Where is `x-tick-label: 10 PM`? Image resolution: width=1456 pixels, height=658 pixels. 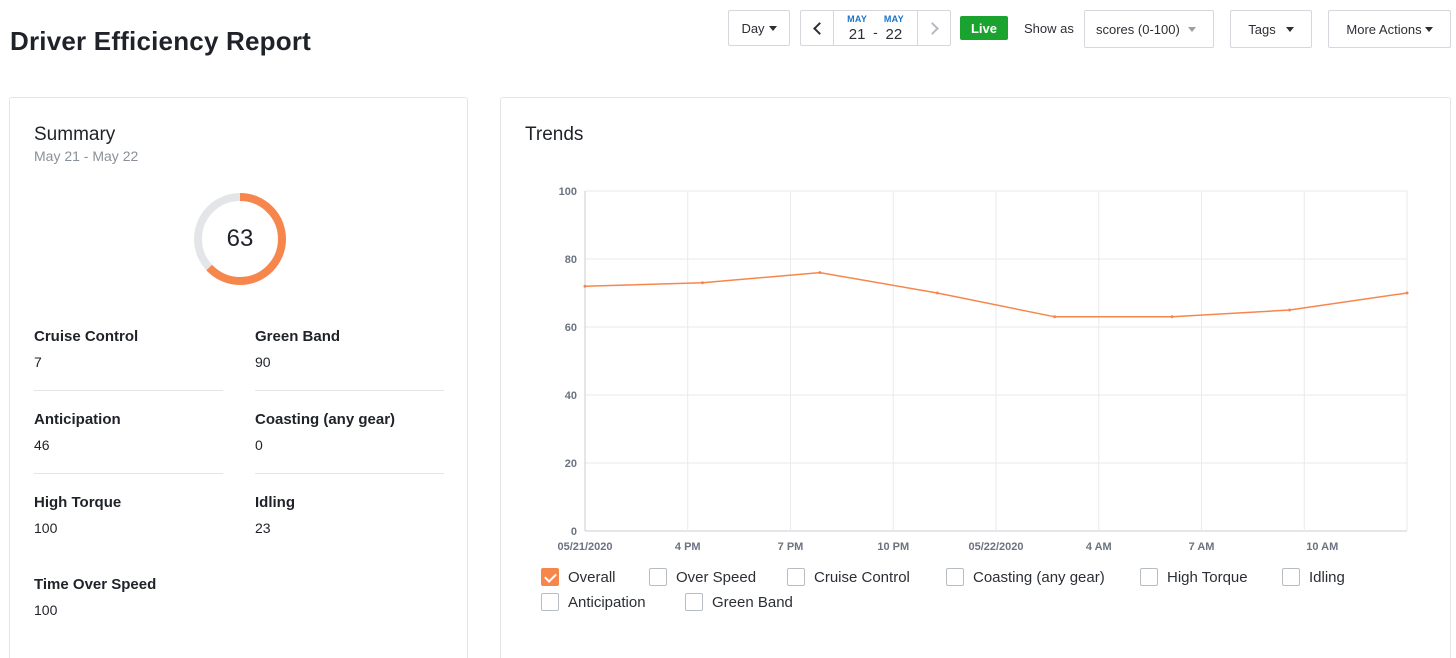 x-tick-label: 10 PM is located at coordinates (893, 547).